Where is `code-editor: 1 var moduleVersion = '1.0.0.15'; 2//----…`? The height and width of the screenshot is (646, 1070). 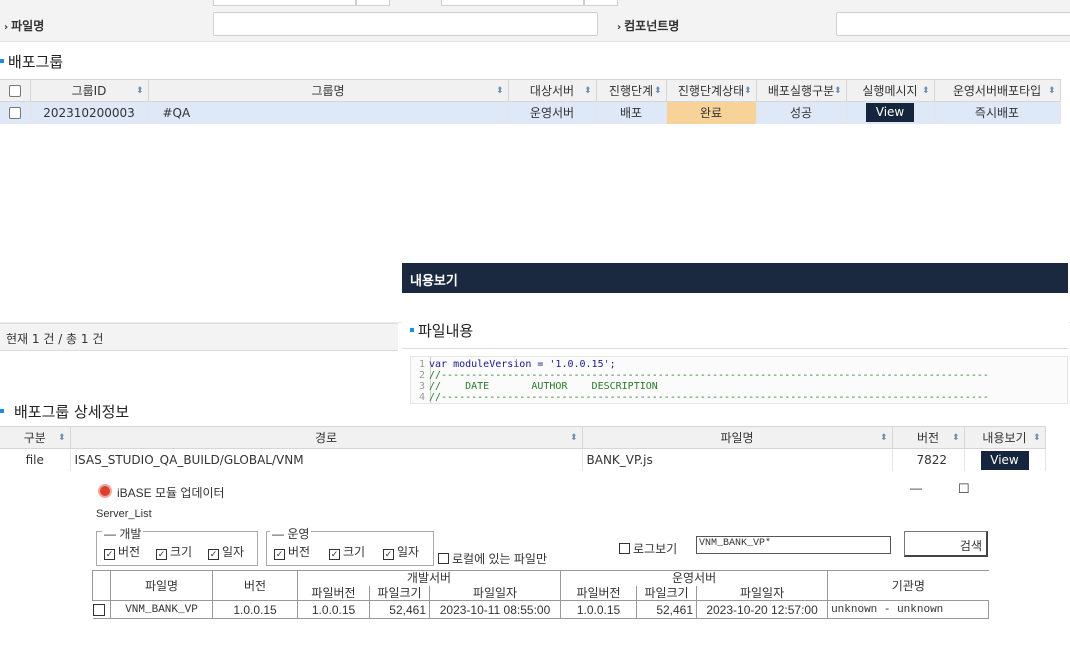
code-editor: 1 var moduleVersion = '1.0.0.15'; 2//----… is located at coordinates (739, 380).